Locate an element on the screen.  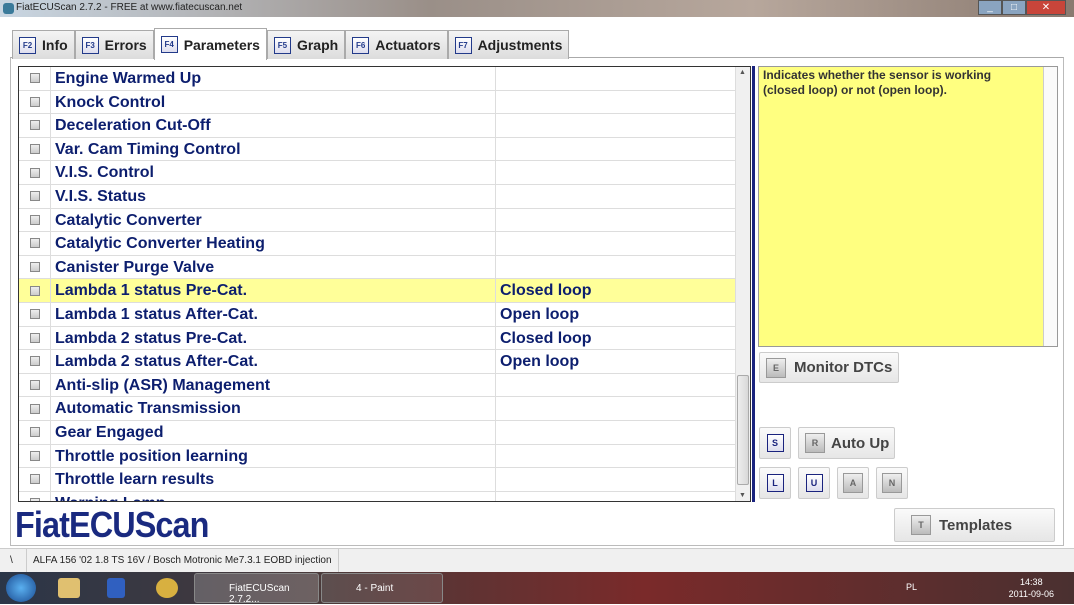
table-row: Engine Warmed Up is located at coordinates (377, 79).